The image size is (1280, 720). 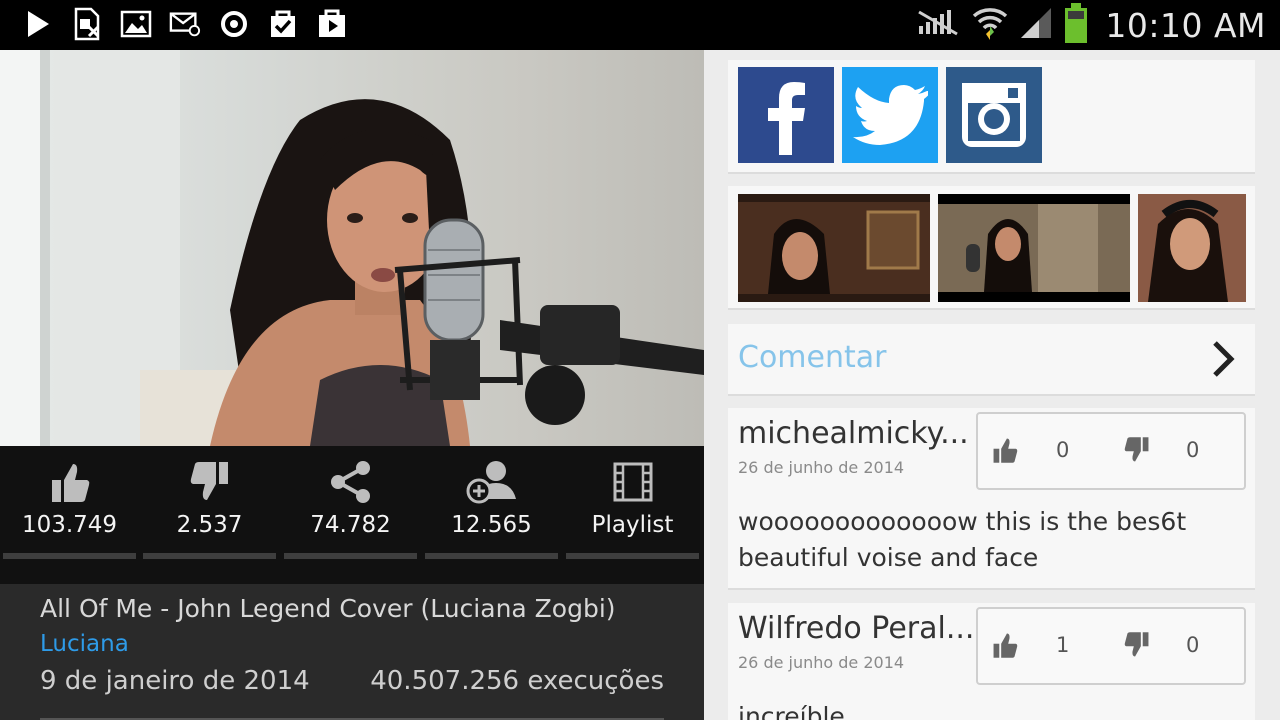 I want to click on cell-signal-icon, so click(x=1036, y=25).